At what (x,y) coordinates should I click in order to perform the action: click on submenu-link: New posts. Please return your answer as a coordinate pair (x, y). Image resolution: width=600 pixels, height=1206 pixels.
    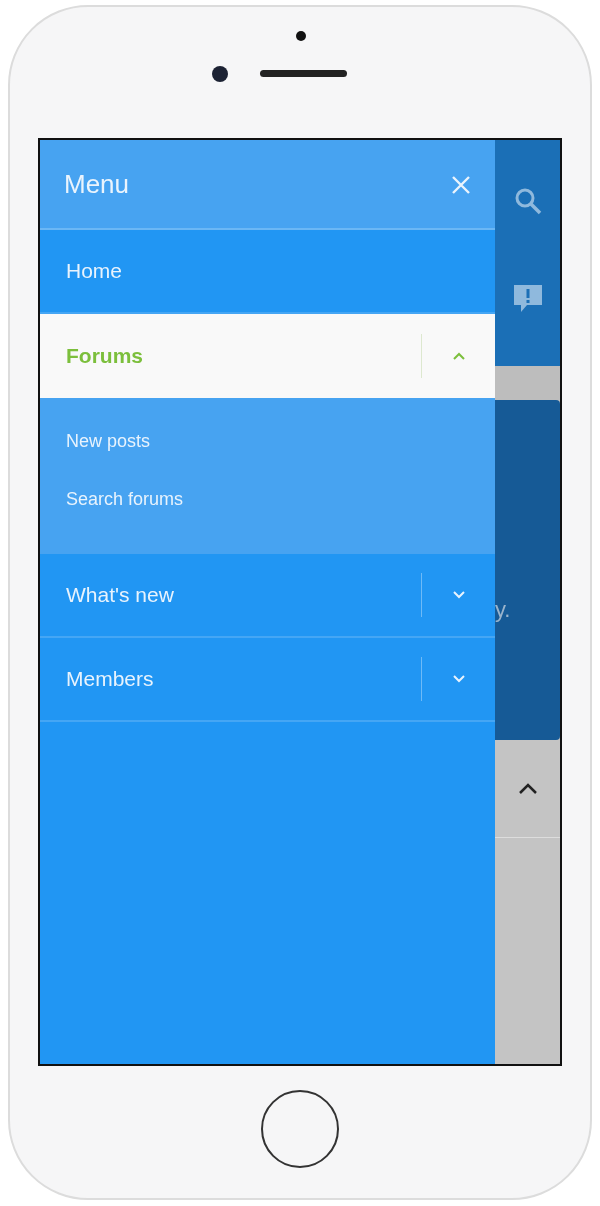
    Looking at the image, I should click on (280, 441).